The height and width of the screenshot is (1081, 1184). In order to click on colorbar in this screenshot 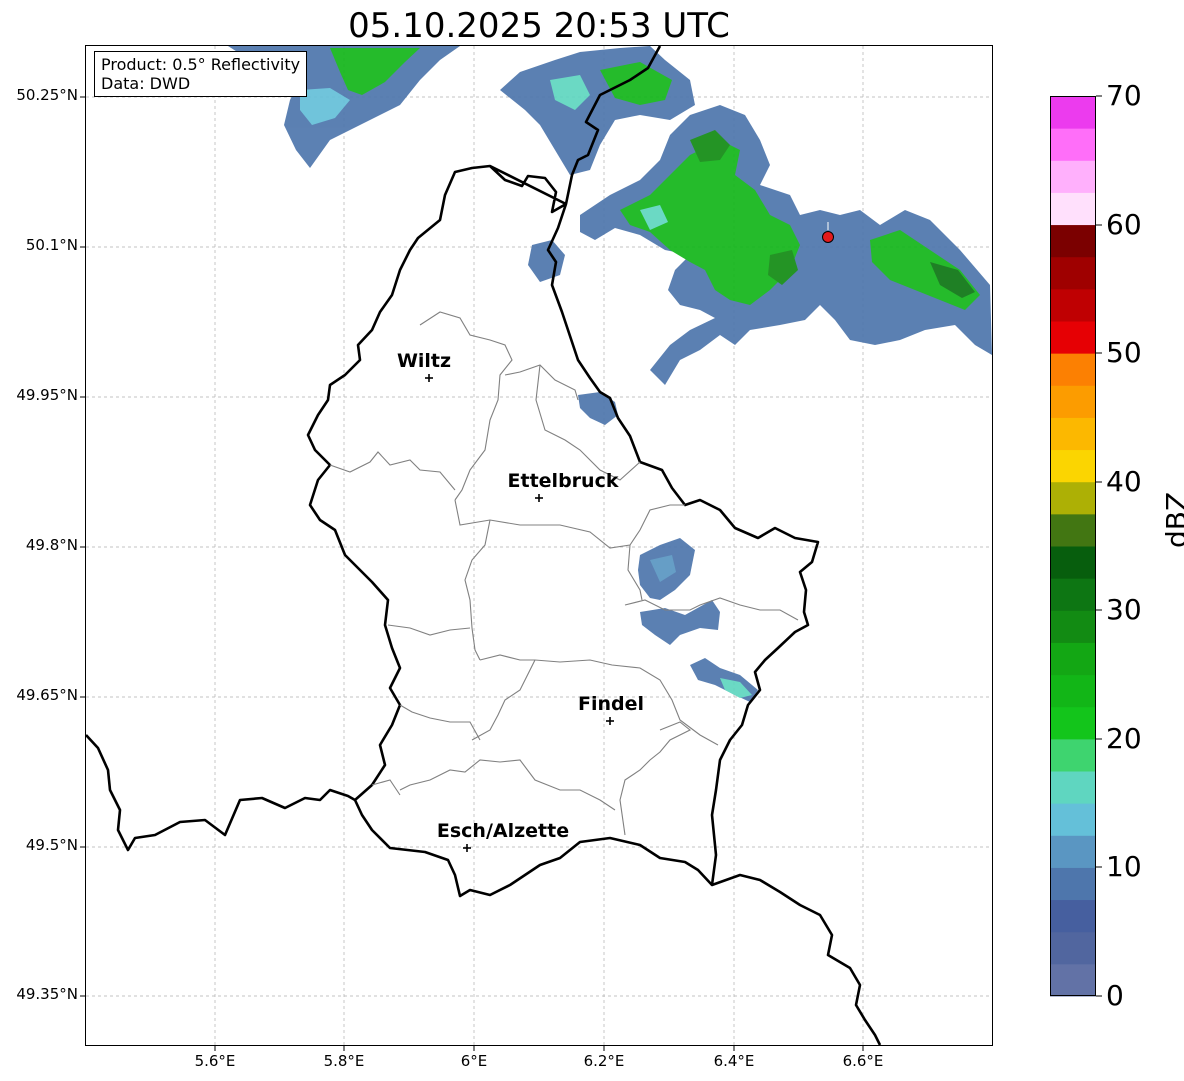, I will do `click(1073, 546)`.